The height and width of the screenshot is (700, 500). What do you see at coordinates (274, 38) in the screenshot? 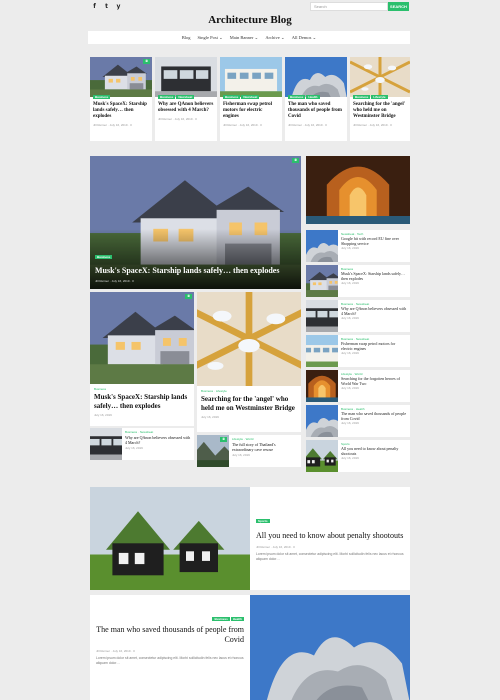
I see `nav-item-archive: Archive ⌄` at bounding box center [274, 38].